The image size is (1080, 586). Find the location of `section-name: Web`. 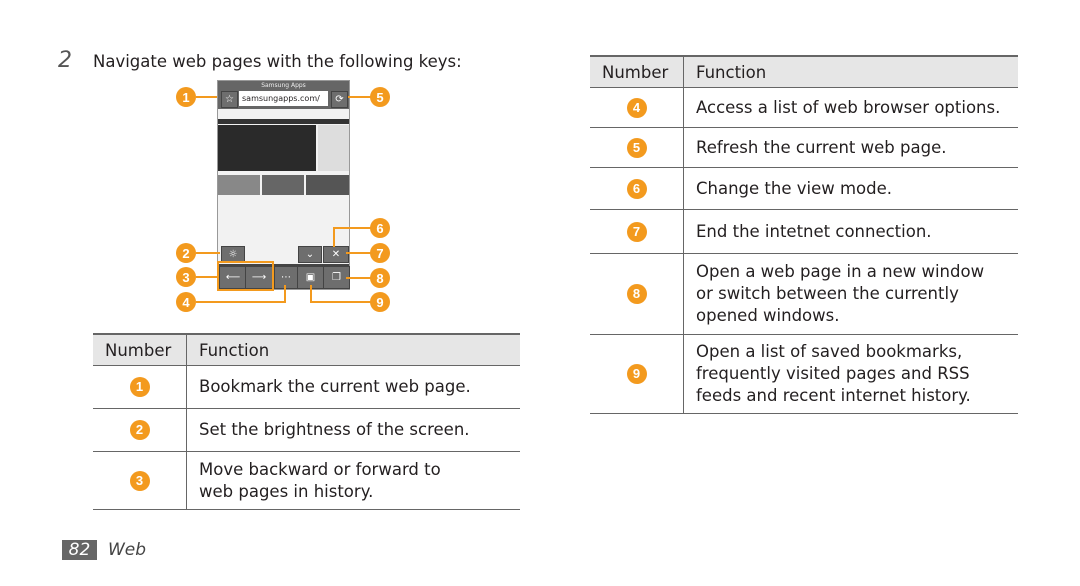

section-name: Web is located at coordinates (127, 550).